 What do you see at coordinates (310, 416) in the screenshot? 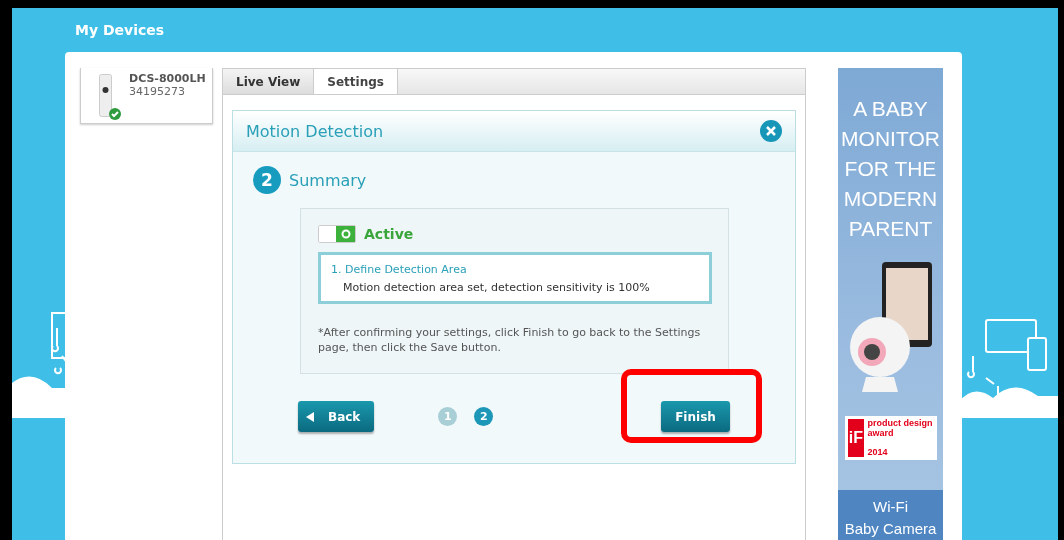
I see `triangle-left-icon` at bounding box center [310, 416].